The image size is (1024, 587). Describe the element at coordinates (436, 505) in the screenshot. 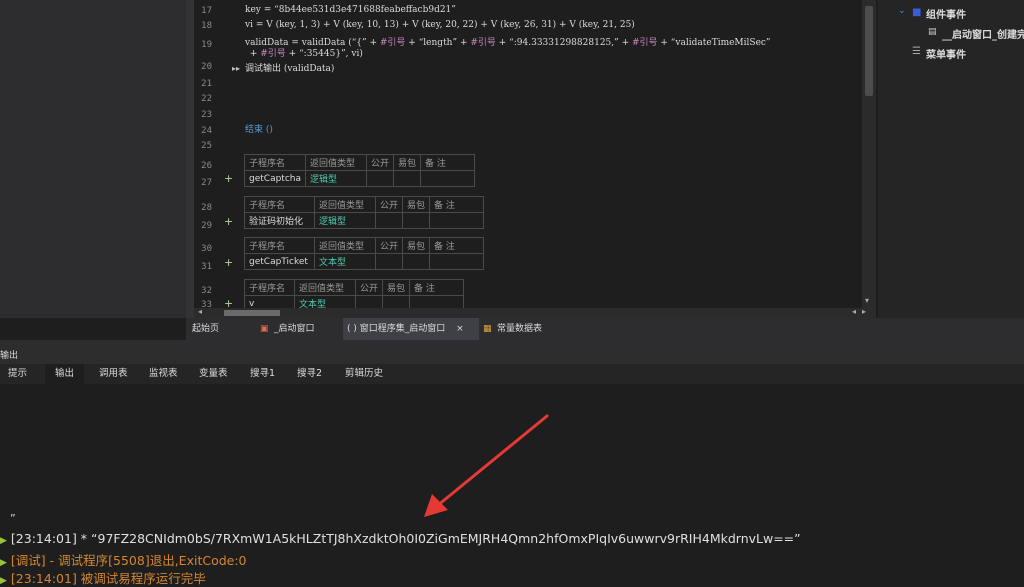

I see `arrow-head` at that location.